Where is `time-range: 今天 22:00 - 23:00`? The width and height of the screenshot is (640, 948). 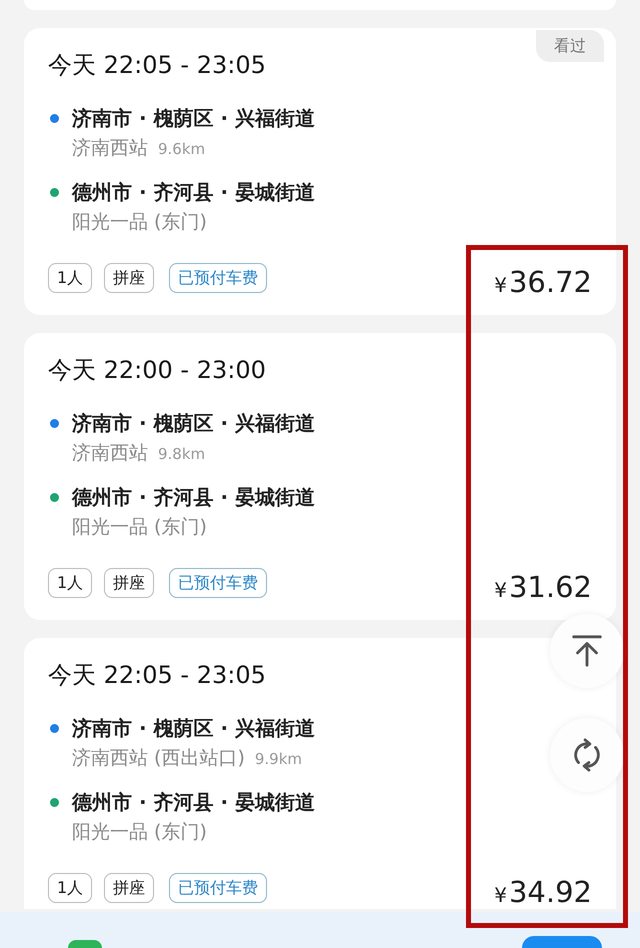 time-range: 今天 22:00 - 23:00 is located at coordinates (157, 370).